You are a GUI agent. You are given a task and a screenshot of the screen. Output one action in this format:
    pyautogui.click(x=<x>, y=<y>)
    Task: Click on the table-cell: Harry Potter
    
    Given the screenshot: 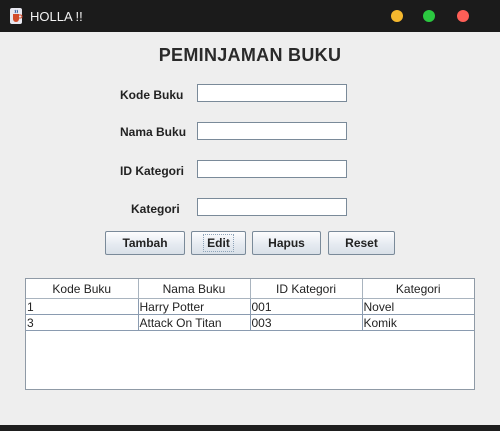 What is the action you would take?
    pyautogui.click(x=194, y=306)
    